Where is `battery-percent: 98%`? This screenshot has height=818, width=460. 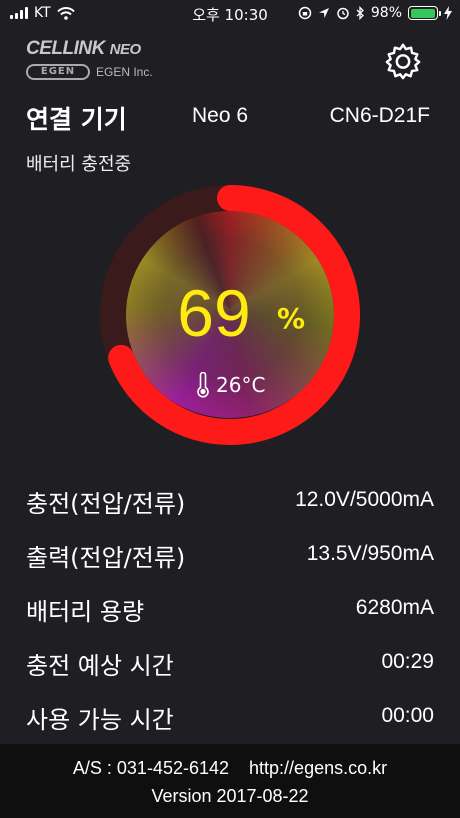
battery-percent: 98% is located at coordinates (386, 13).